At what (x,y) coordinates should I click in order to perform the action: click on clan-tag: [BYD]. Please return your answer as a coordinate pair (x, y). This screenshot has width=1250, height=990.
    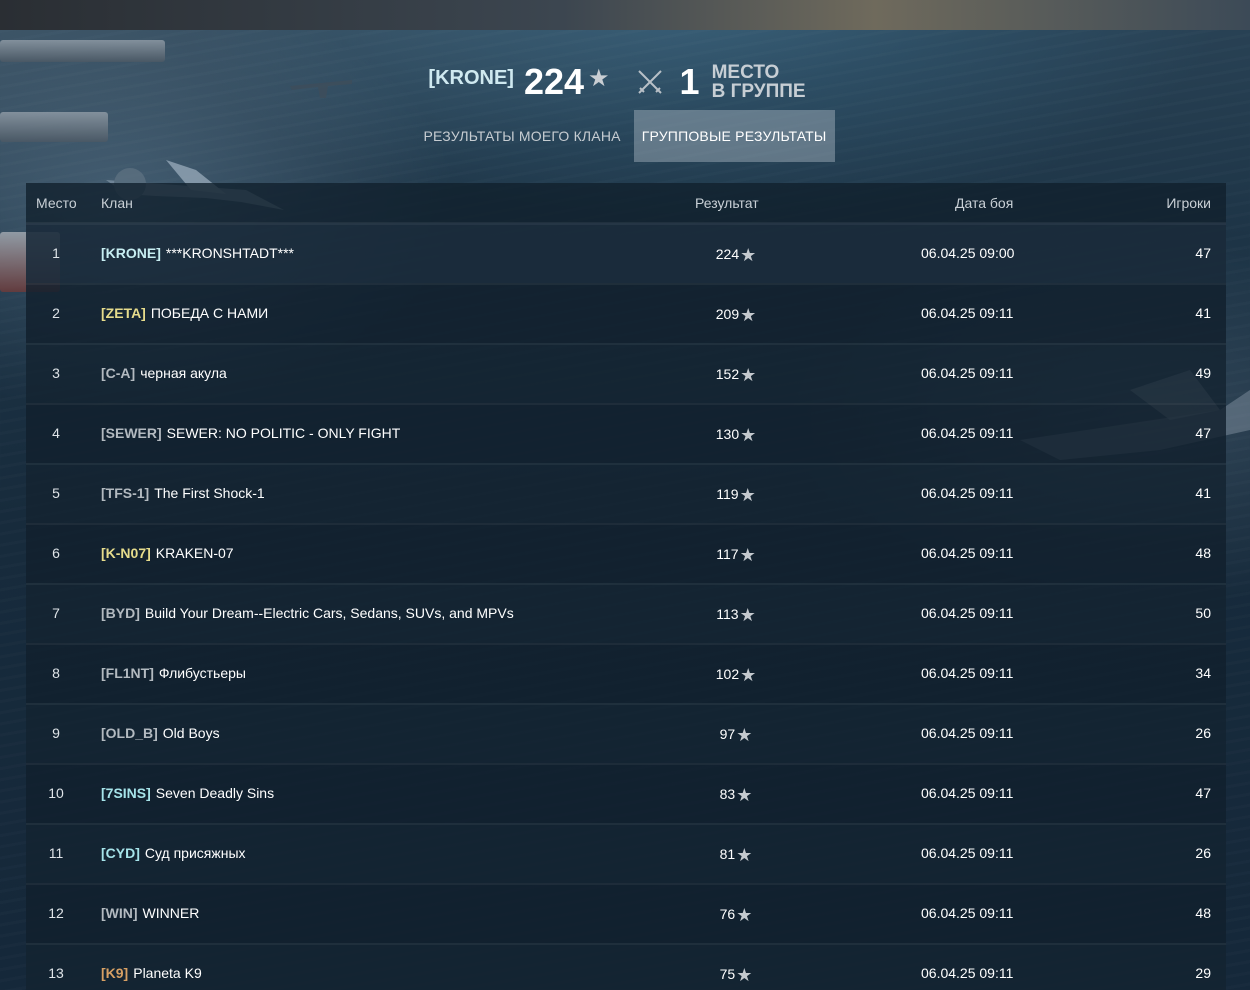
    Looking at the image, I should click on (120, 613).